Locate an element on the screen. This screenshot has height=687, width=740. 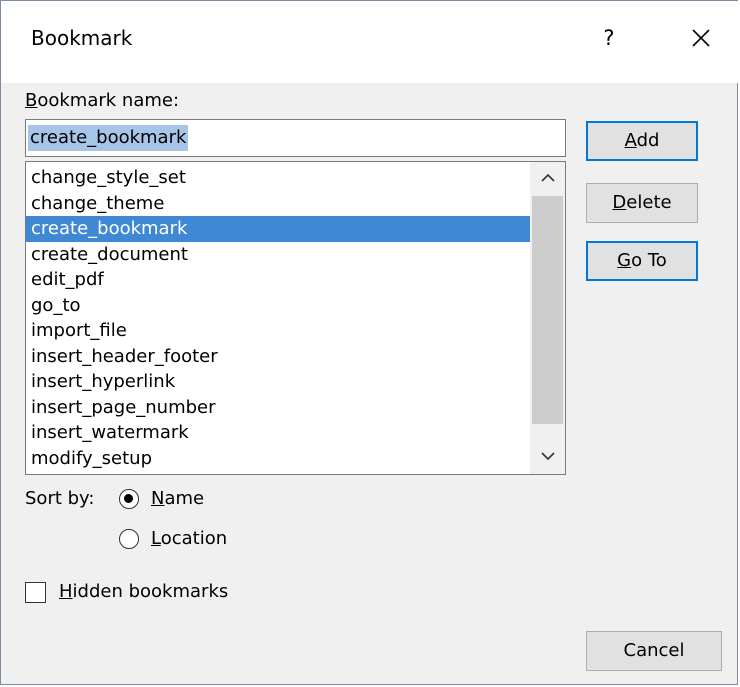
sort-name-radio is located at coordinates (129, 499).